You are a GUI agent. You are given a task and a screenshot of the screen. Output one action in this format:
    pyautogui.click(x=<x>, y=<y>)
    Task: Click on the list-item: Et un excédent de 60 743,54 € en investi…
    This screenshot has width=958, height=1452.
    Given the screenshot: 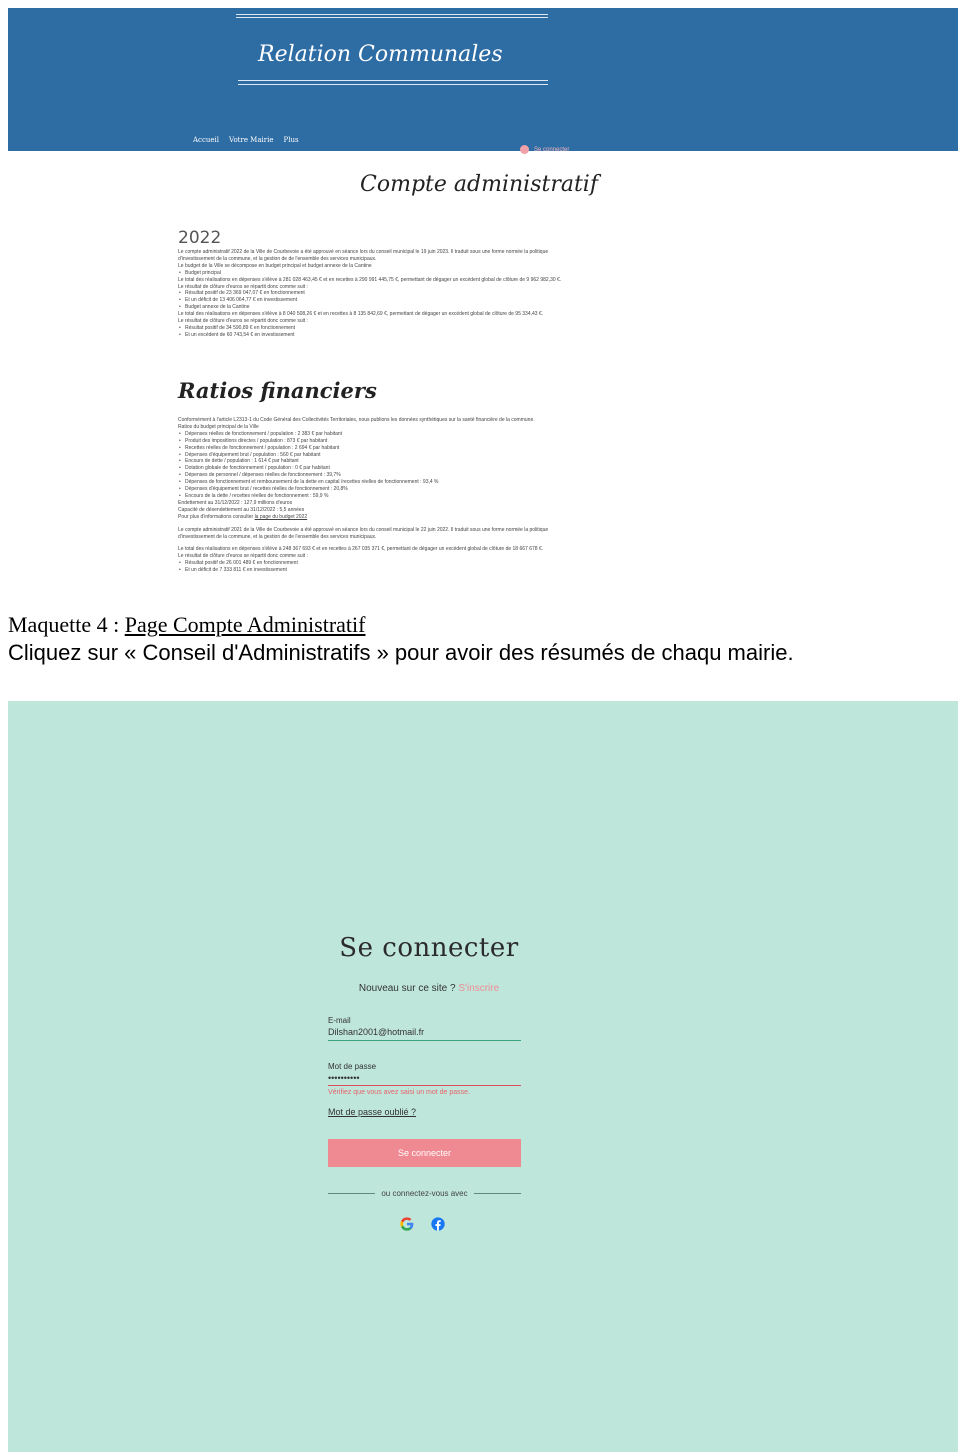 What is the action you would take?
    pyautogui.click(x=373, y=335)
    